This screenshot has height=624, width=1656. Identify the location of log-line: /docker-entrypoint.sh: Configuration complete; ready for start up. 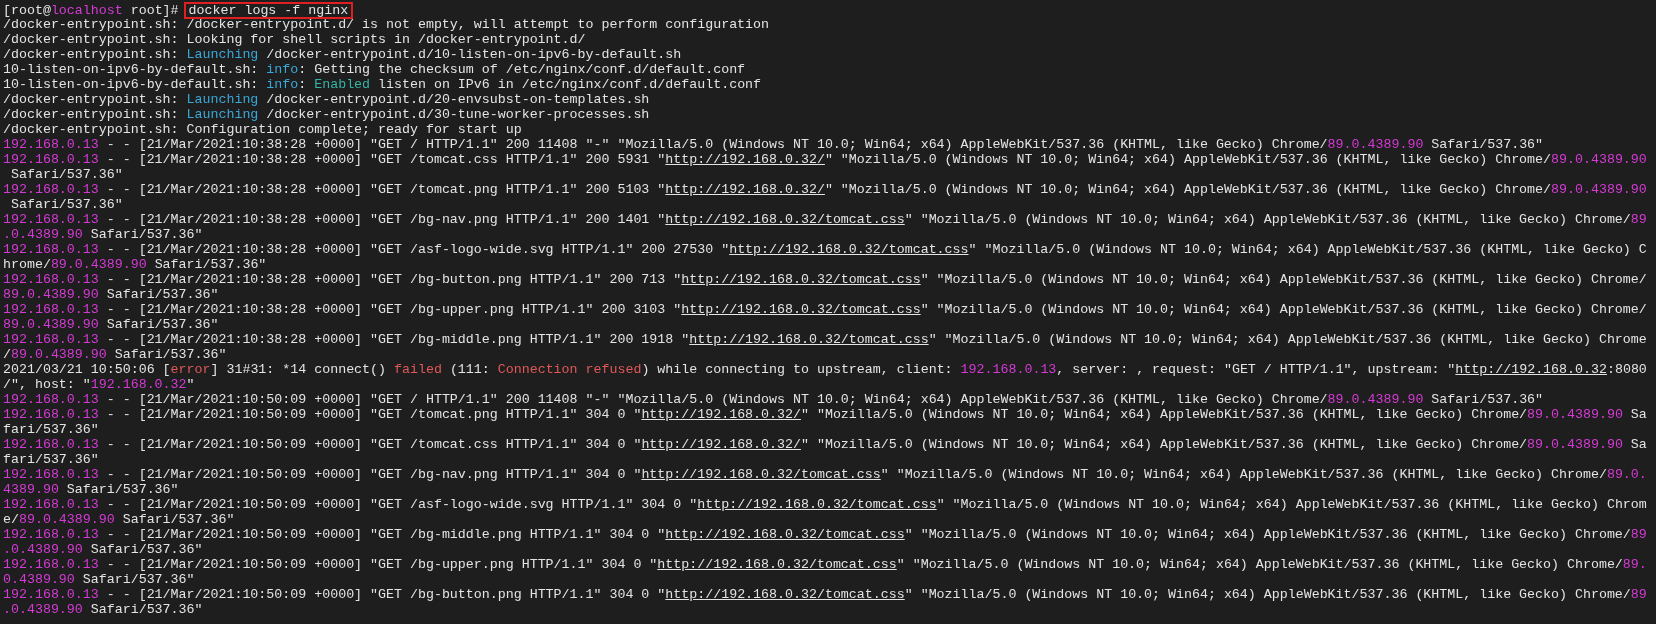
(262, 129).